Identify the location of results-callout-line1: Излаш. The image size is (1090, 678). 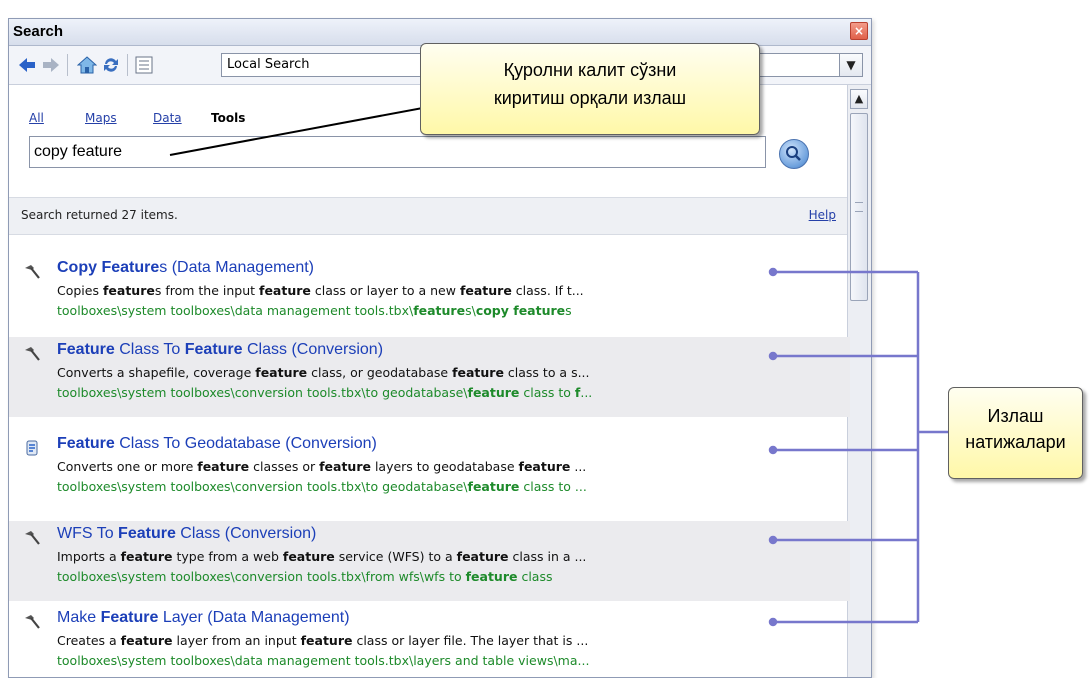
(1015, 416).